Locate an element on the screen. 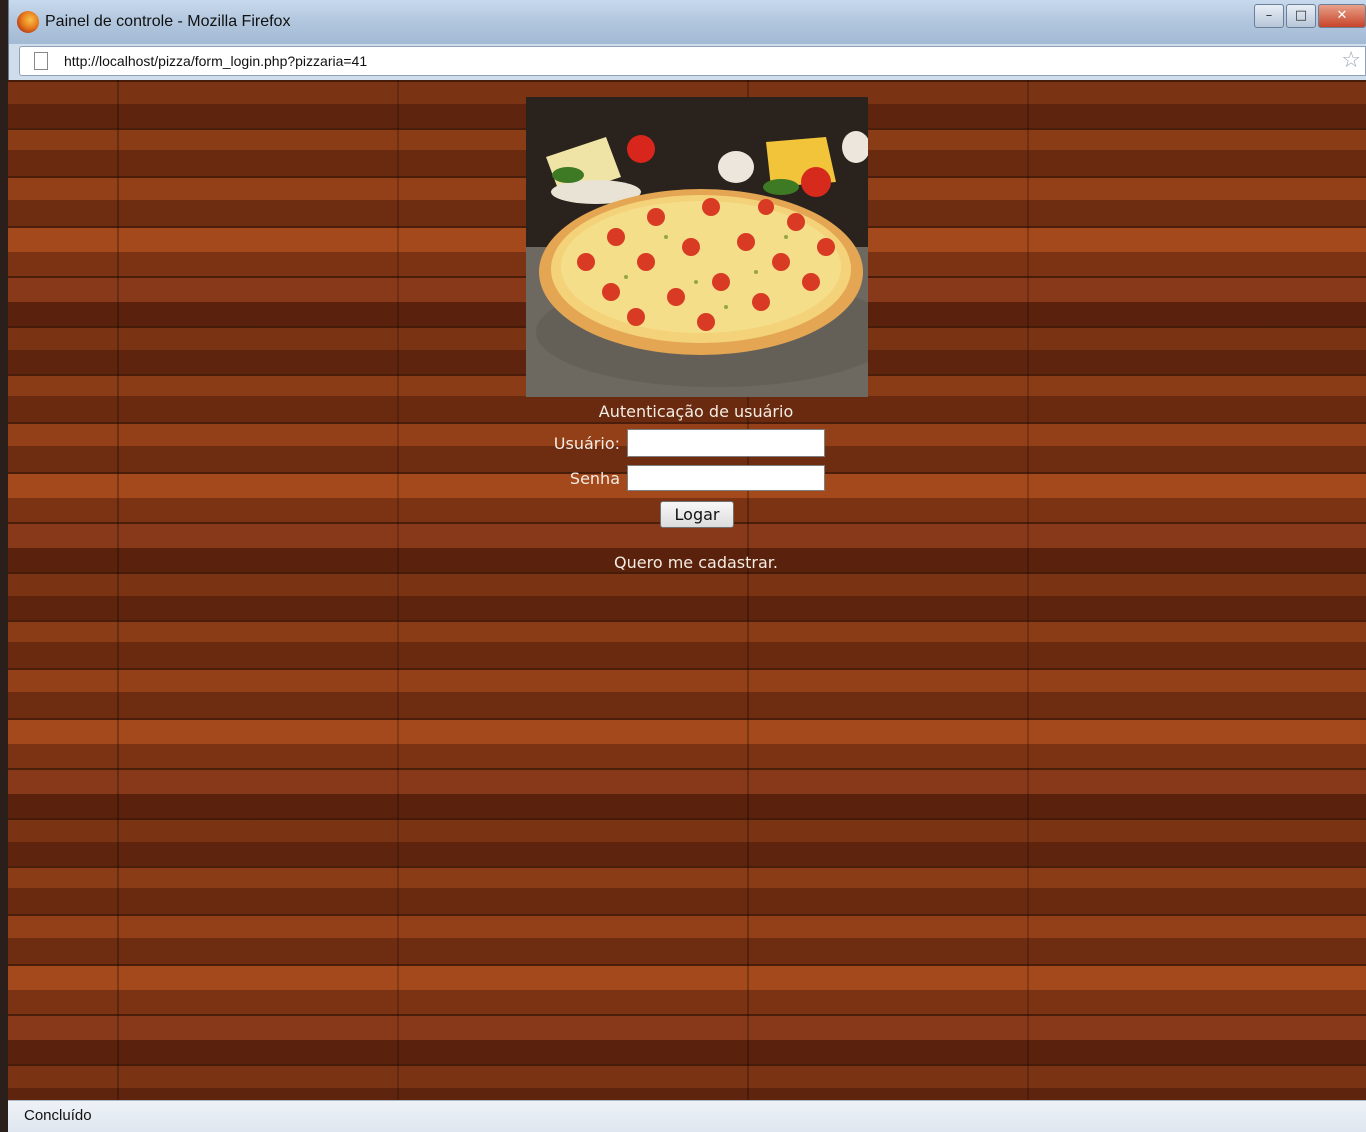 This screenshot has height=1132, width=1366. bookmark-star-icon: ☆ is located at coordinates (1351, 60).